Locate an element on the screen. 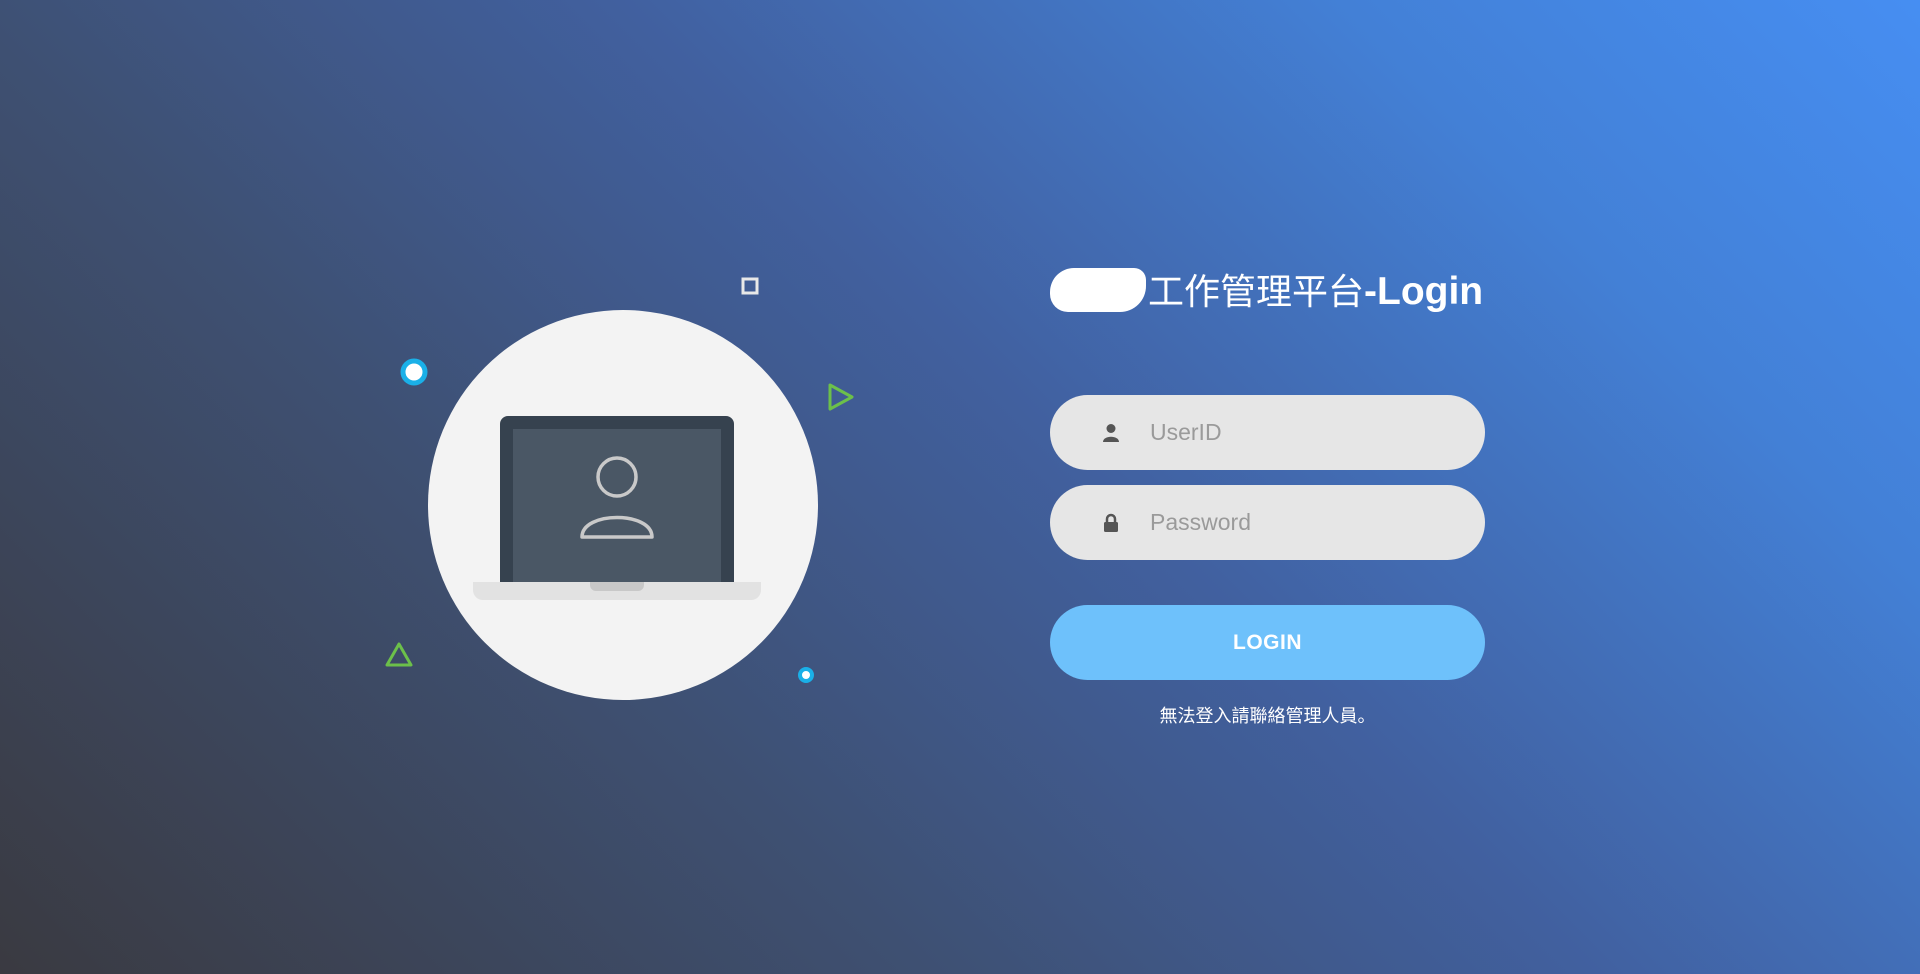  user-avatar-icon is located at coordinates (617, 497).